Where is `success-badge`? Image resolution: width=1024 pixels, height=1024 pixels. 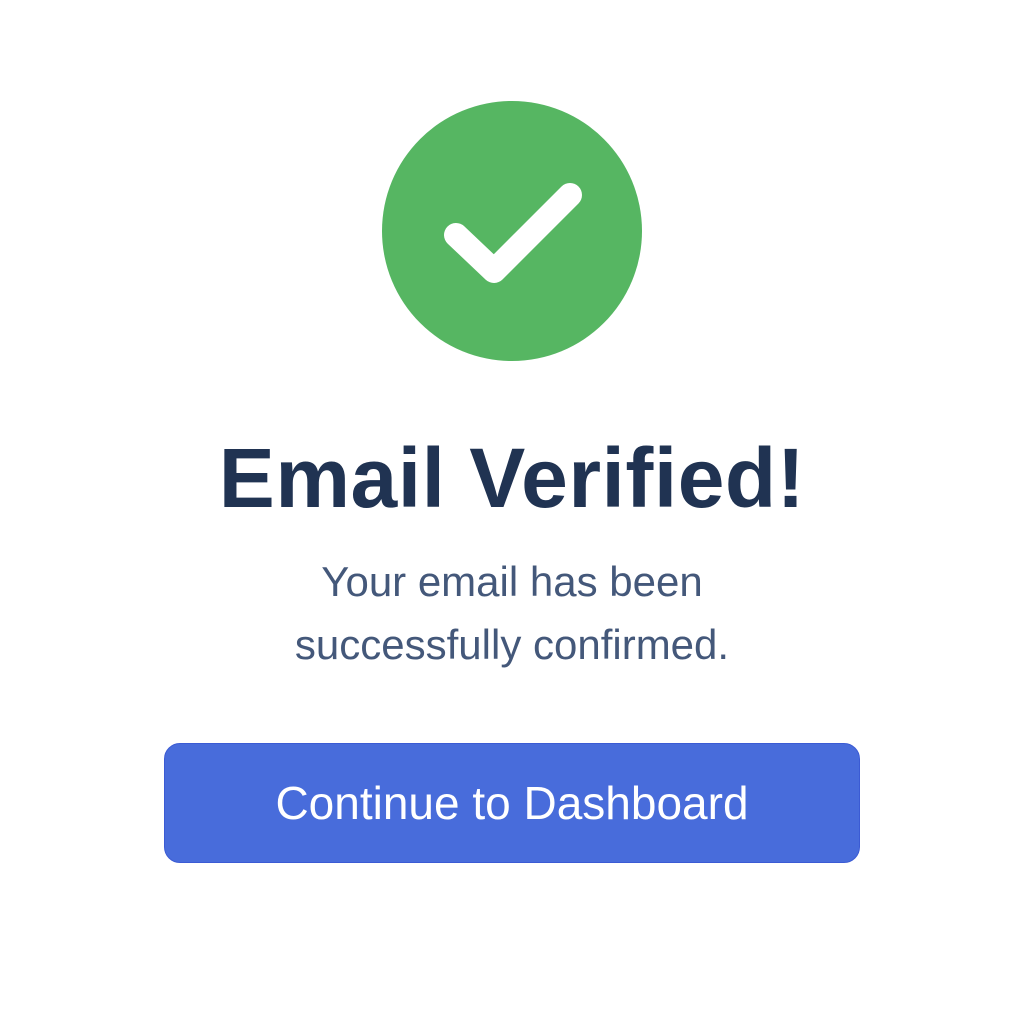 success-badge is located at coordinates (512, 231).